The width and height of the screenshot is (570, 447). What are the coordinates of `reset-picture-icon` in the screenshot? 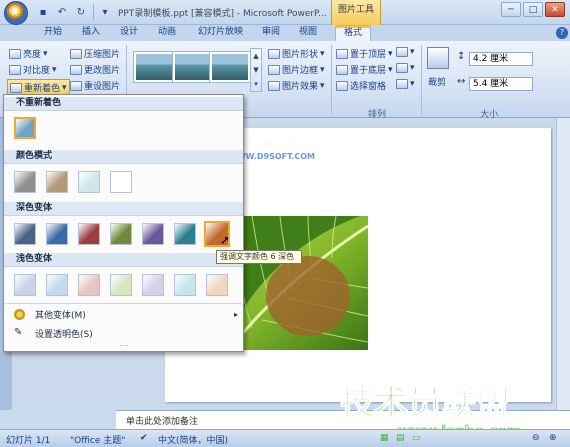 It's located at (76, 85).